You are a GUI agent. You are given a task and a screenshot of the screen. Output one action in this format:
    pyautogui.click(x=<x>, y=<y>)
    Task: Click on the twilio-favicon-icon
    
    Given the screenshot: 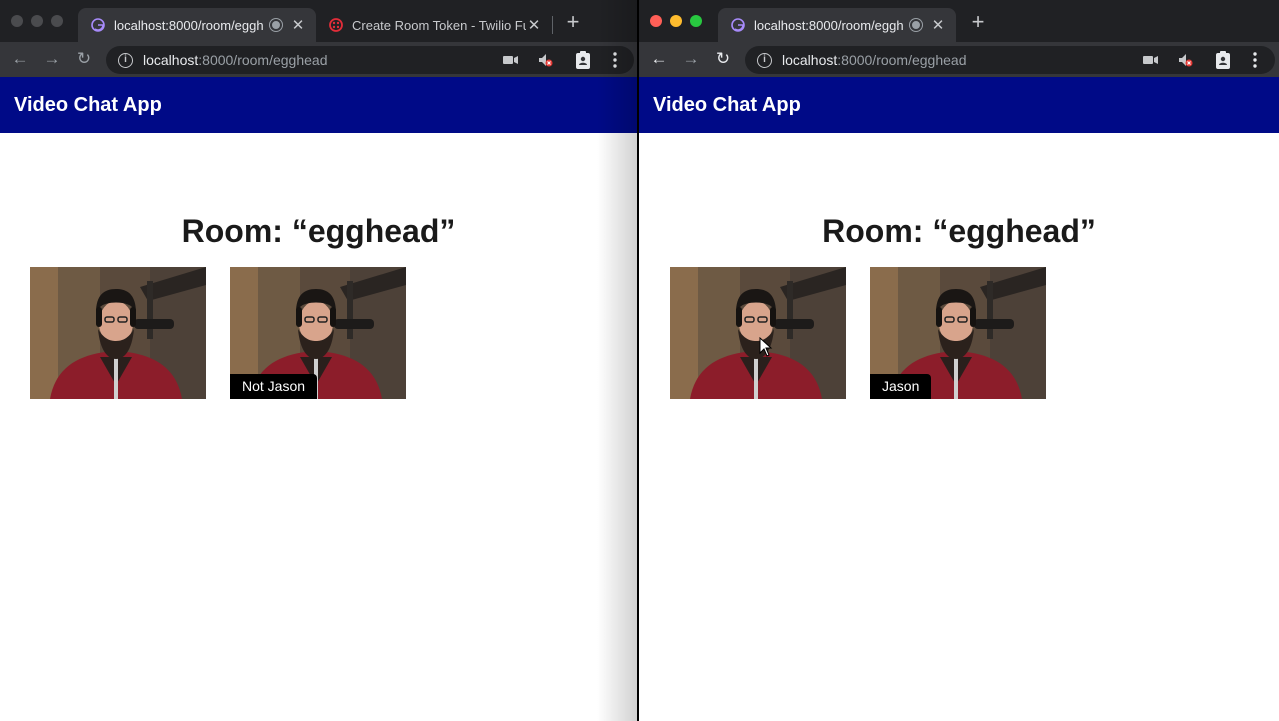 What is the action you would take?
    pyautogui.click(x=336, y=25)
    